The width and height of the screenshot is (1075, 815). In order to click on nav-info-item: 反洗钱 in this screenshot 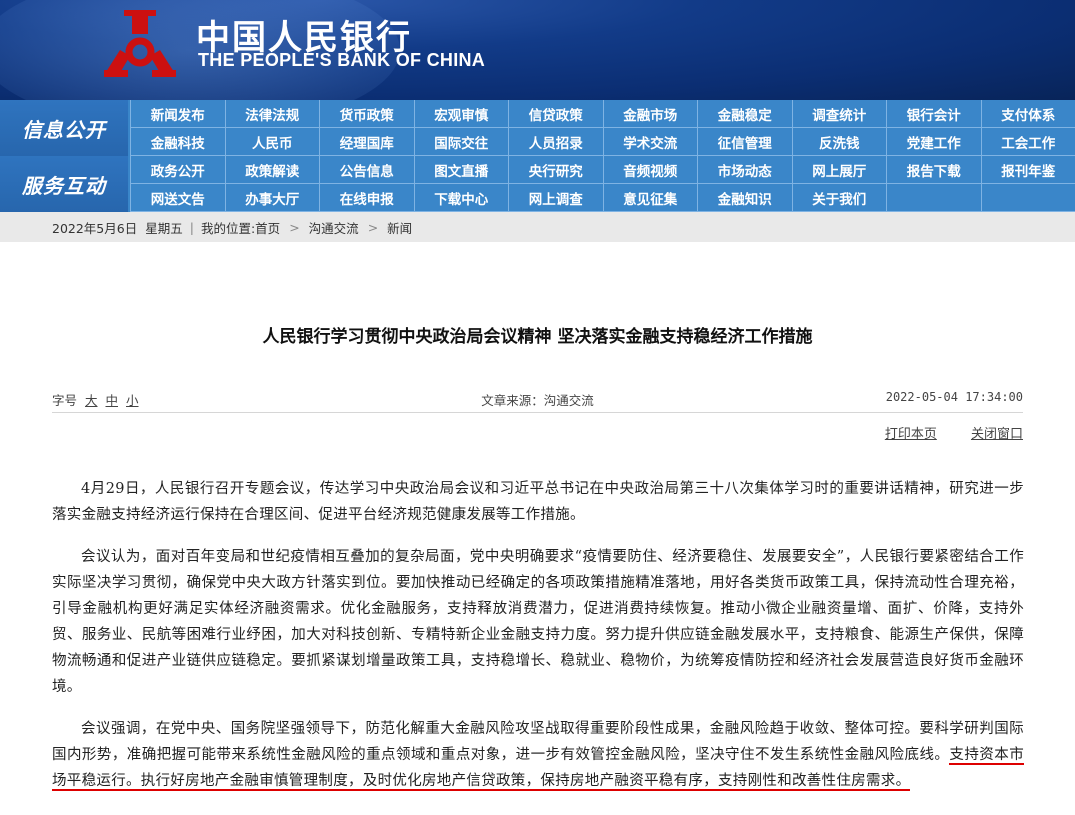, I will do `click(838, 142)`.